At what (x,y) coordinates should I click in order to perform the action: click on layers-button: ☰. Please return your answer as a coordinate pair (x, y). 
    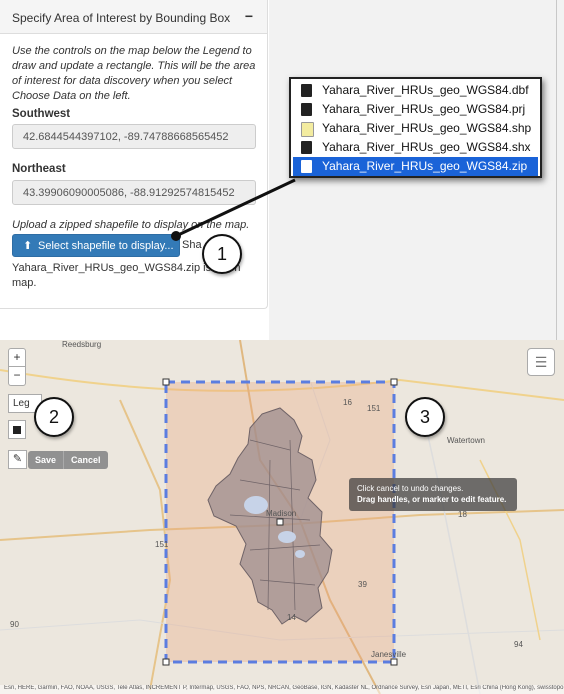
    Looking at the image, I should click on (541, 362).